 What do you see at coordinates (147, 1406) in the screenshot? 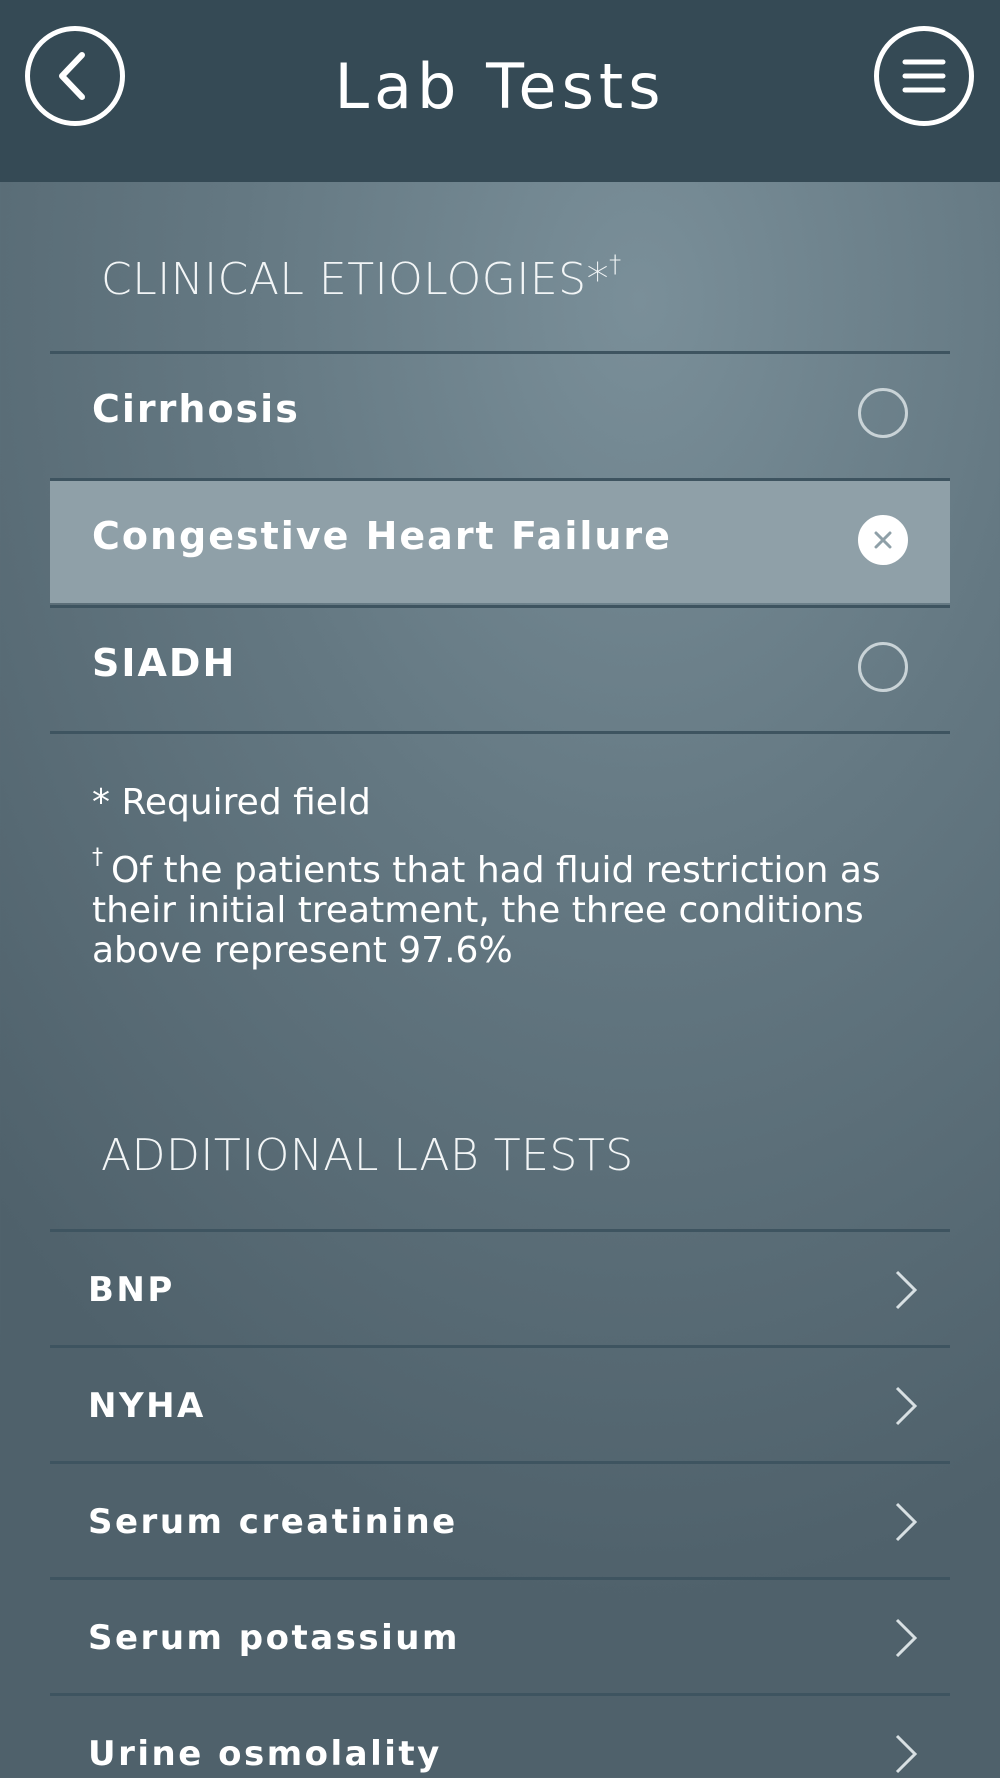
I see `lab-test-label: NYHA` at bounding box center [147, 1406].